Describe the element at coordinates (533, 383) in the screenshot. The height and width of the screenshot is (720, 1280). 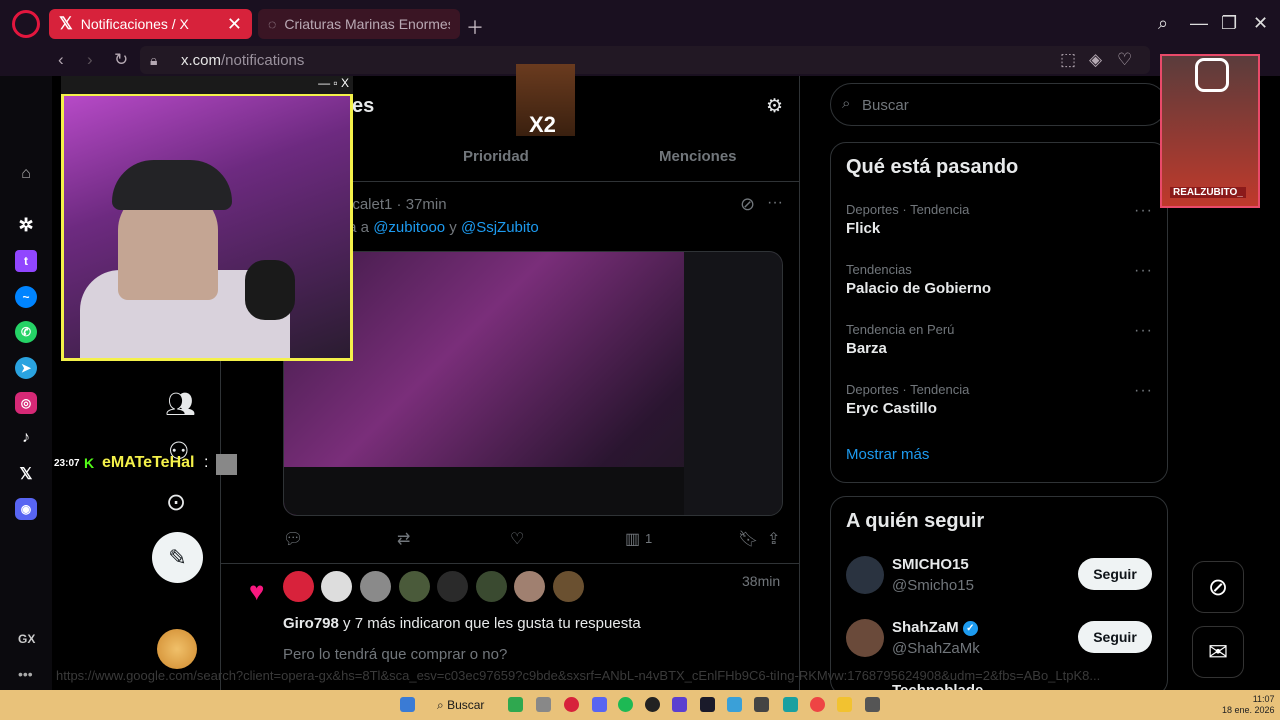
I see `tweet-media-image` at that location.